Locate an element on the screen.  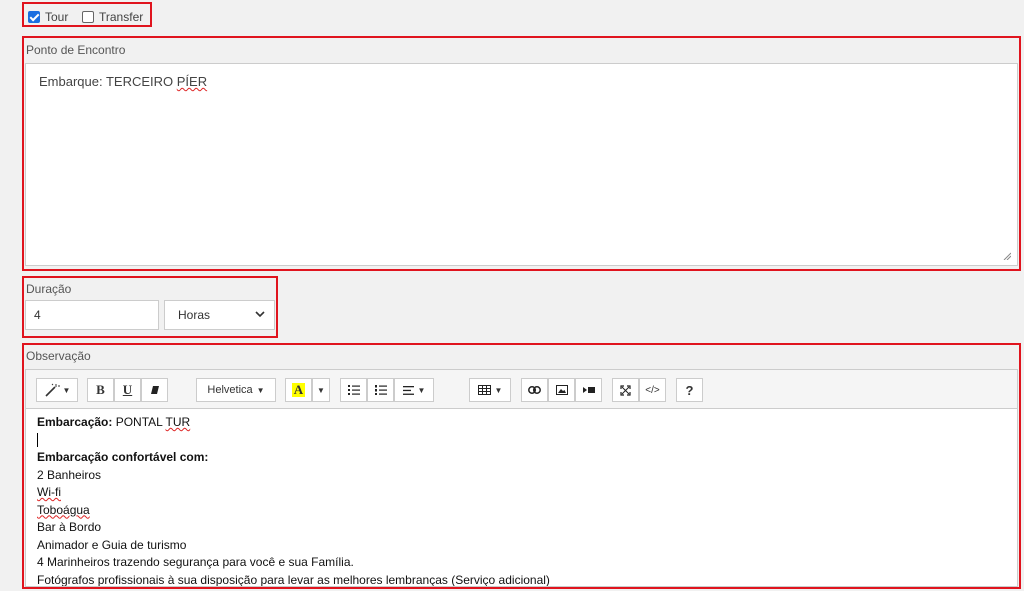
editor-line: Bar à Bordo is located at coordinates (69, 527).